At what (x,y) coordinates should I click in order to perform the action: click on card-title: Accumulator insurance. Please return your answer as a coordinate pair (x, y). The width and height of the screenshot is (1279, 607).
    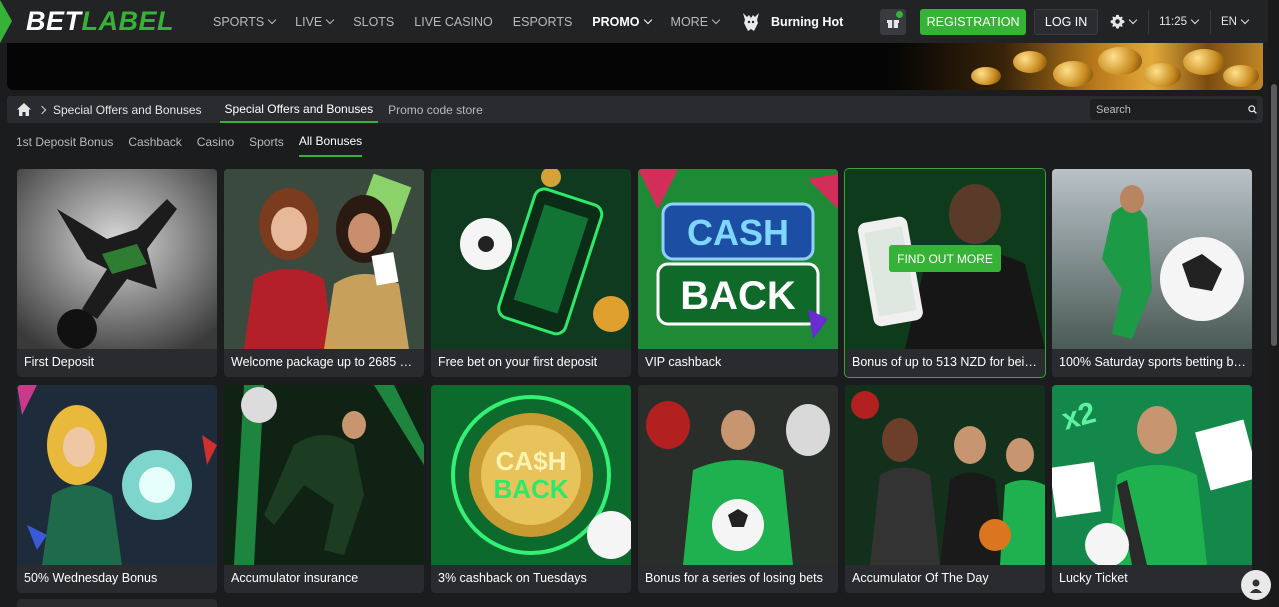
    Looking at the image, I should click on (295, 578).